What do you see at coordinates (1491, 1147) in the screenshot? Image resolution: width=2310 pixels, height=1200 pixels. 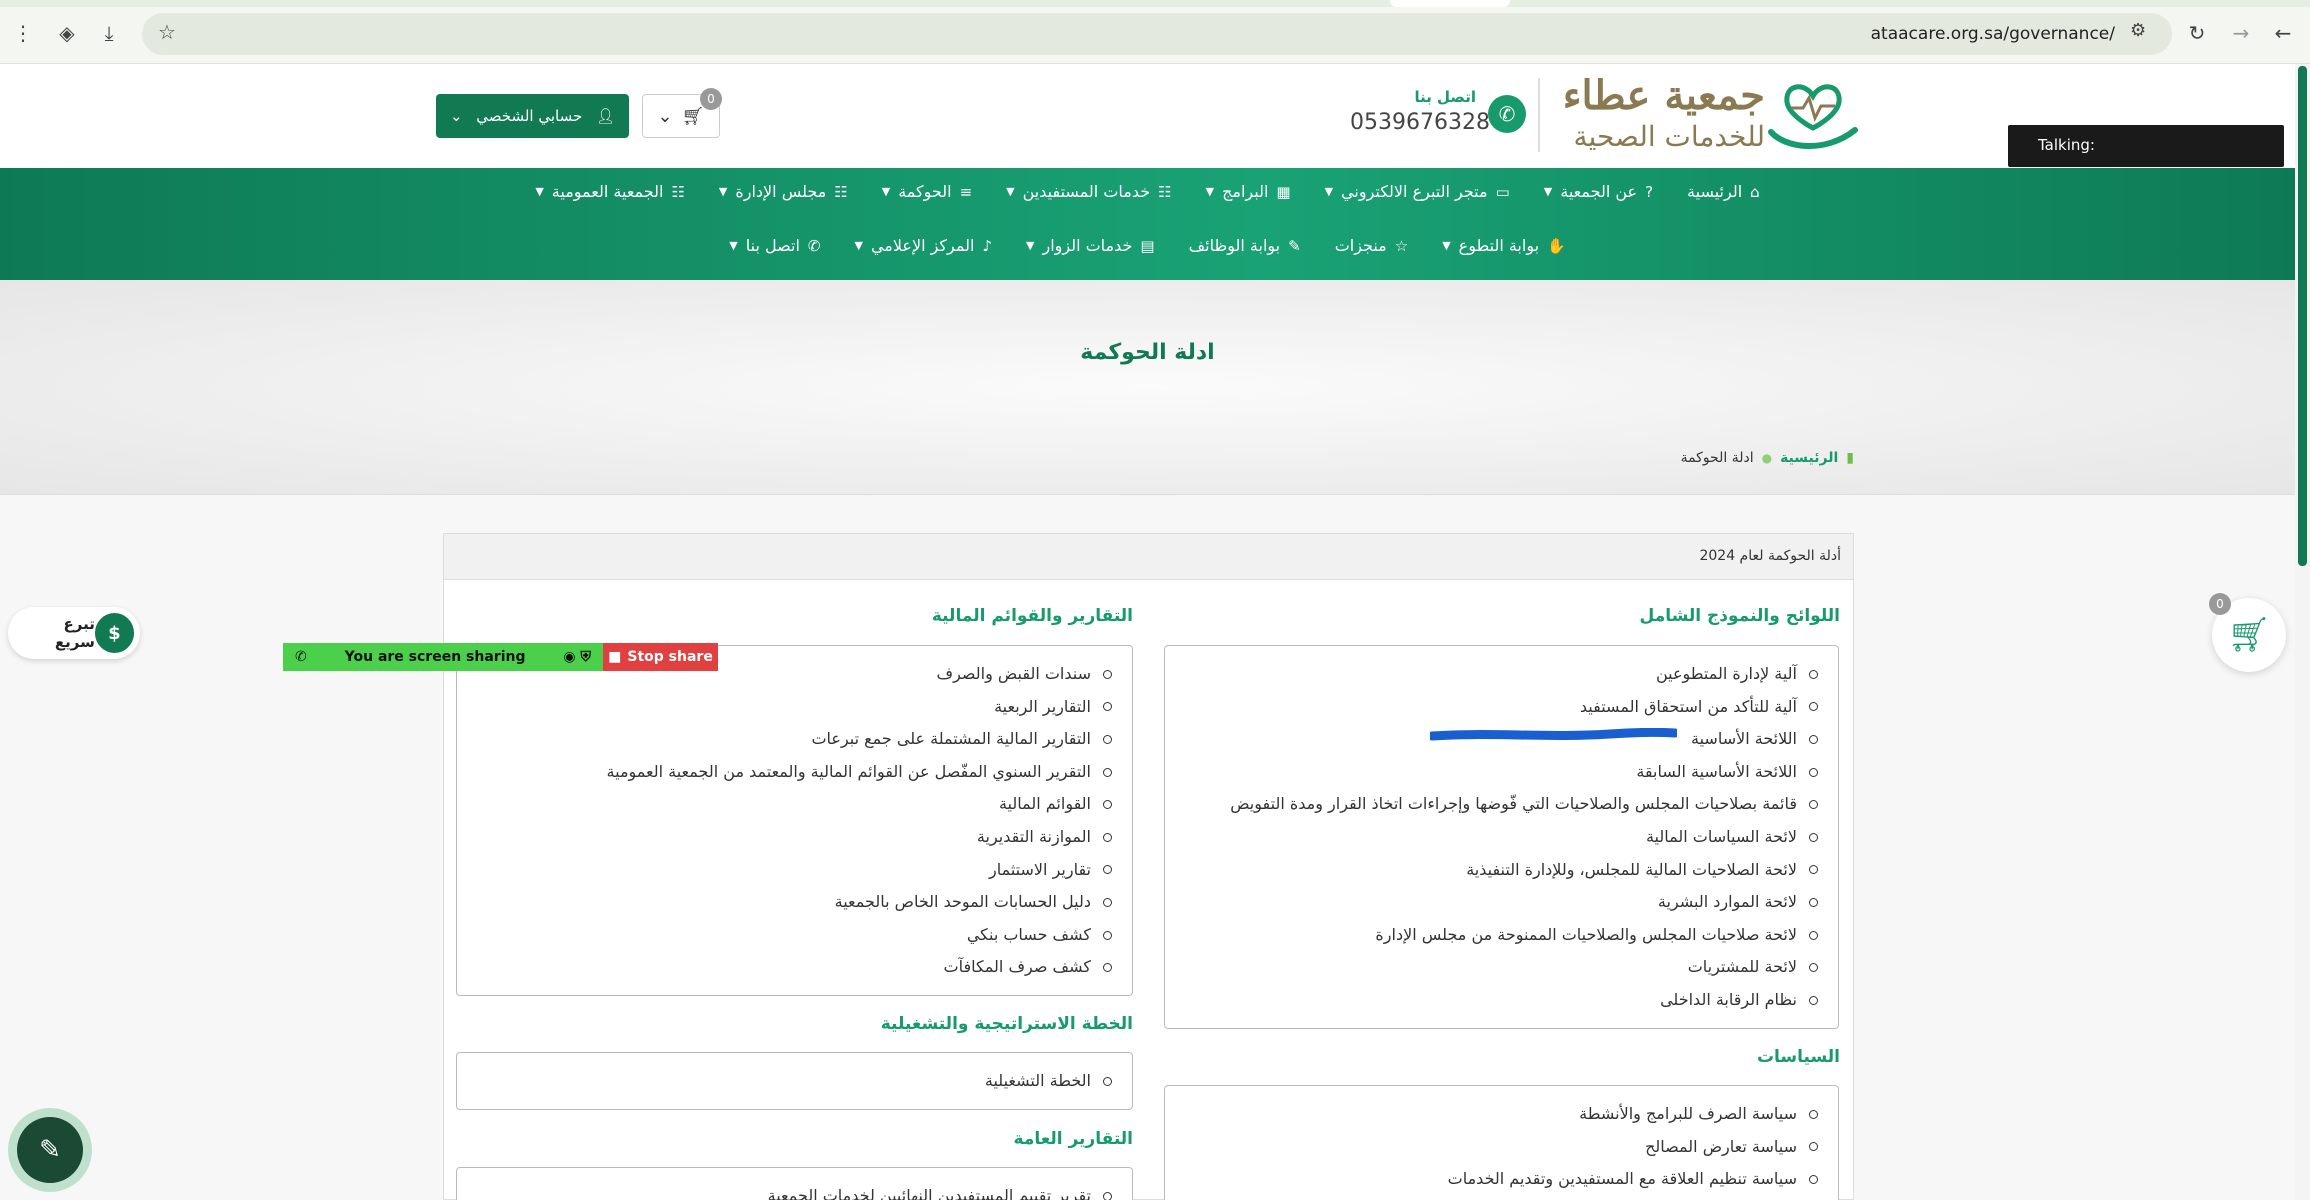 I see `list-item: سياسة تعارض المصالح` at bounding box center [1491, 1147].